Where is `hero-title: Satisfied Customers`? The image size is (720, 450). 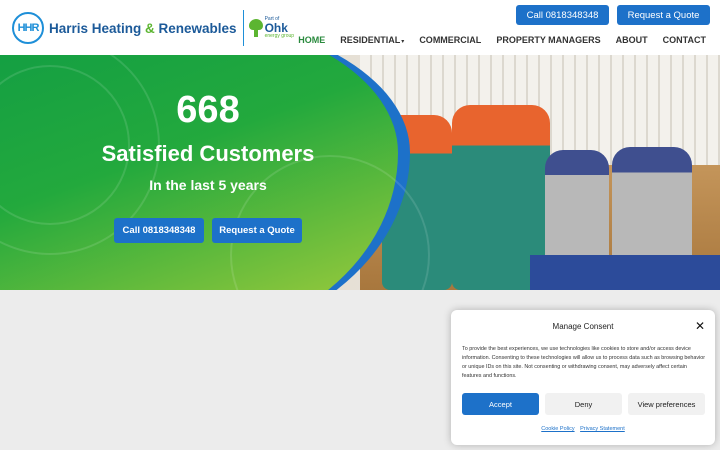 hero-title: Satisfied Customers is located at coordinates (208, 153).